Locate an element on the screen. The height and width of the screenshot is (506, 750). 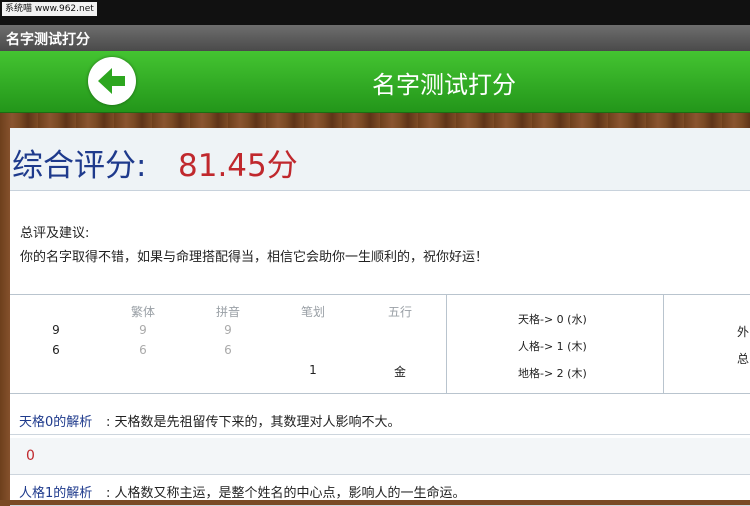
number-value: 0 is located at coordinates (30, 456).